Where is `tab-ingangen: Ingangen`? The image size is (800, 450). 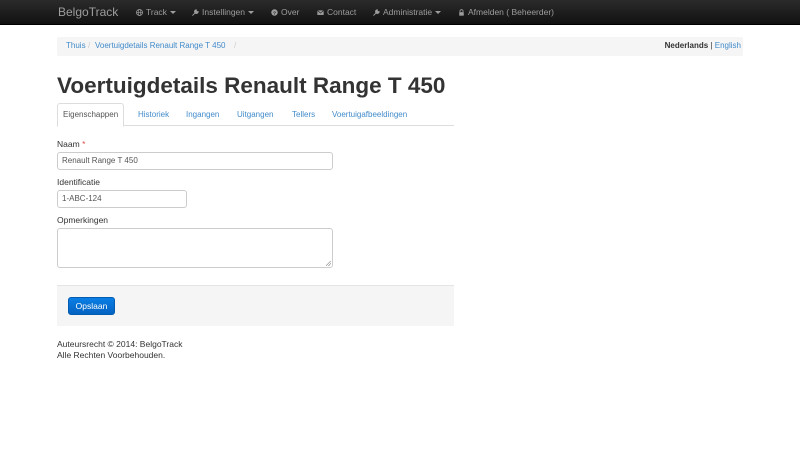
tab-ingangen: Ingangen is located at coordinates (202, 114).